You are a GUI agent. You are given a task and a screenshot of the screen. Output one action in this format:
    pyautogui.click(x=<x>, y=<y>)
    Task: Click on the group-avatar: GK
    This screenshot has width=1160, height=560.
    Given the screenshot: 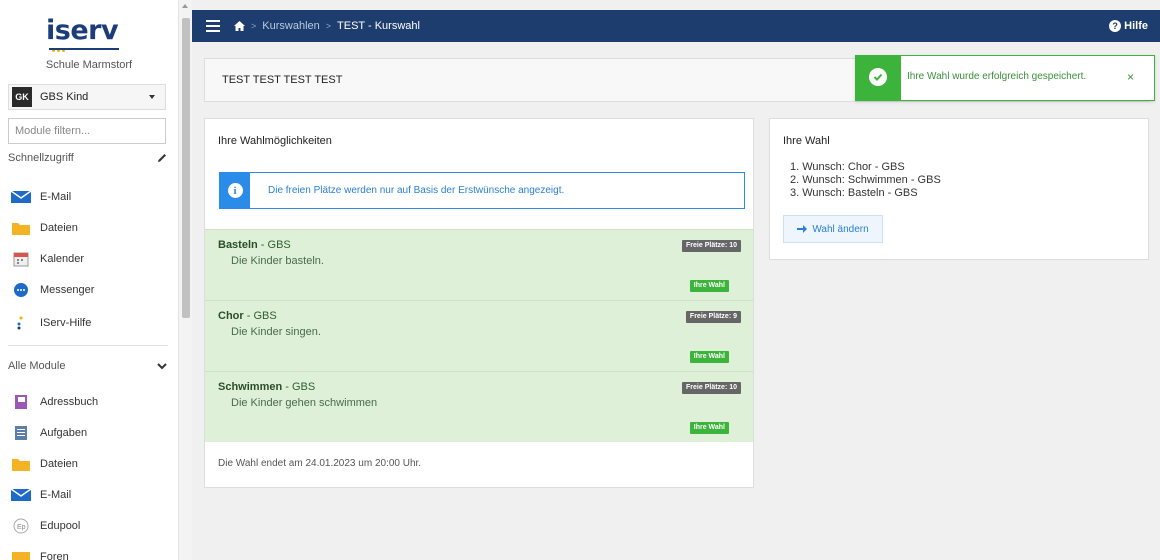 What is the action you would take?
    pyautogui.click(x=22, y=97)
    